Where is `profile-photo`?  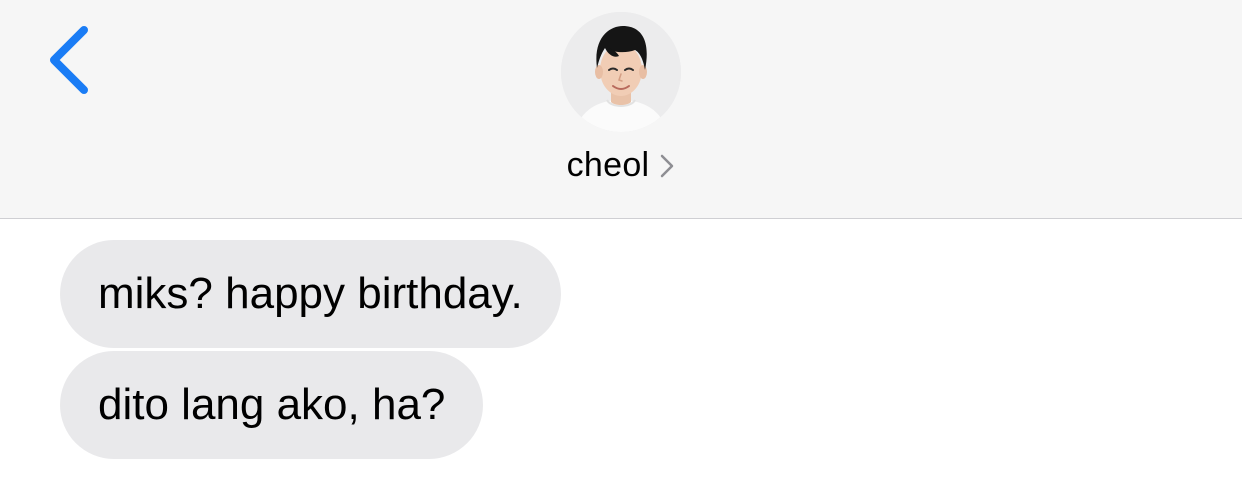
profile-photo is located at coordinates (621, 72).